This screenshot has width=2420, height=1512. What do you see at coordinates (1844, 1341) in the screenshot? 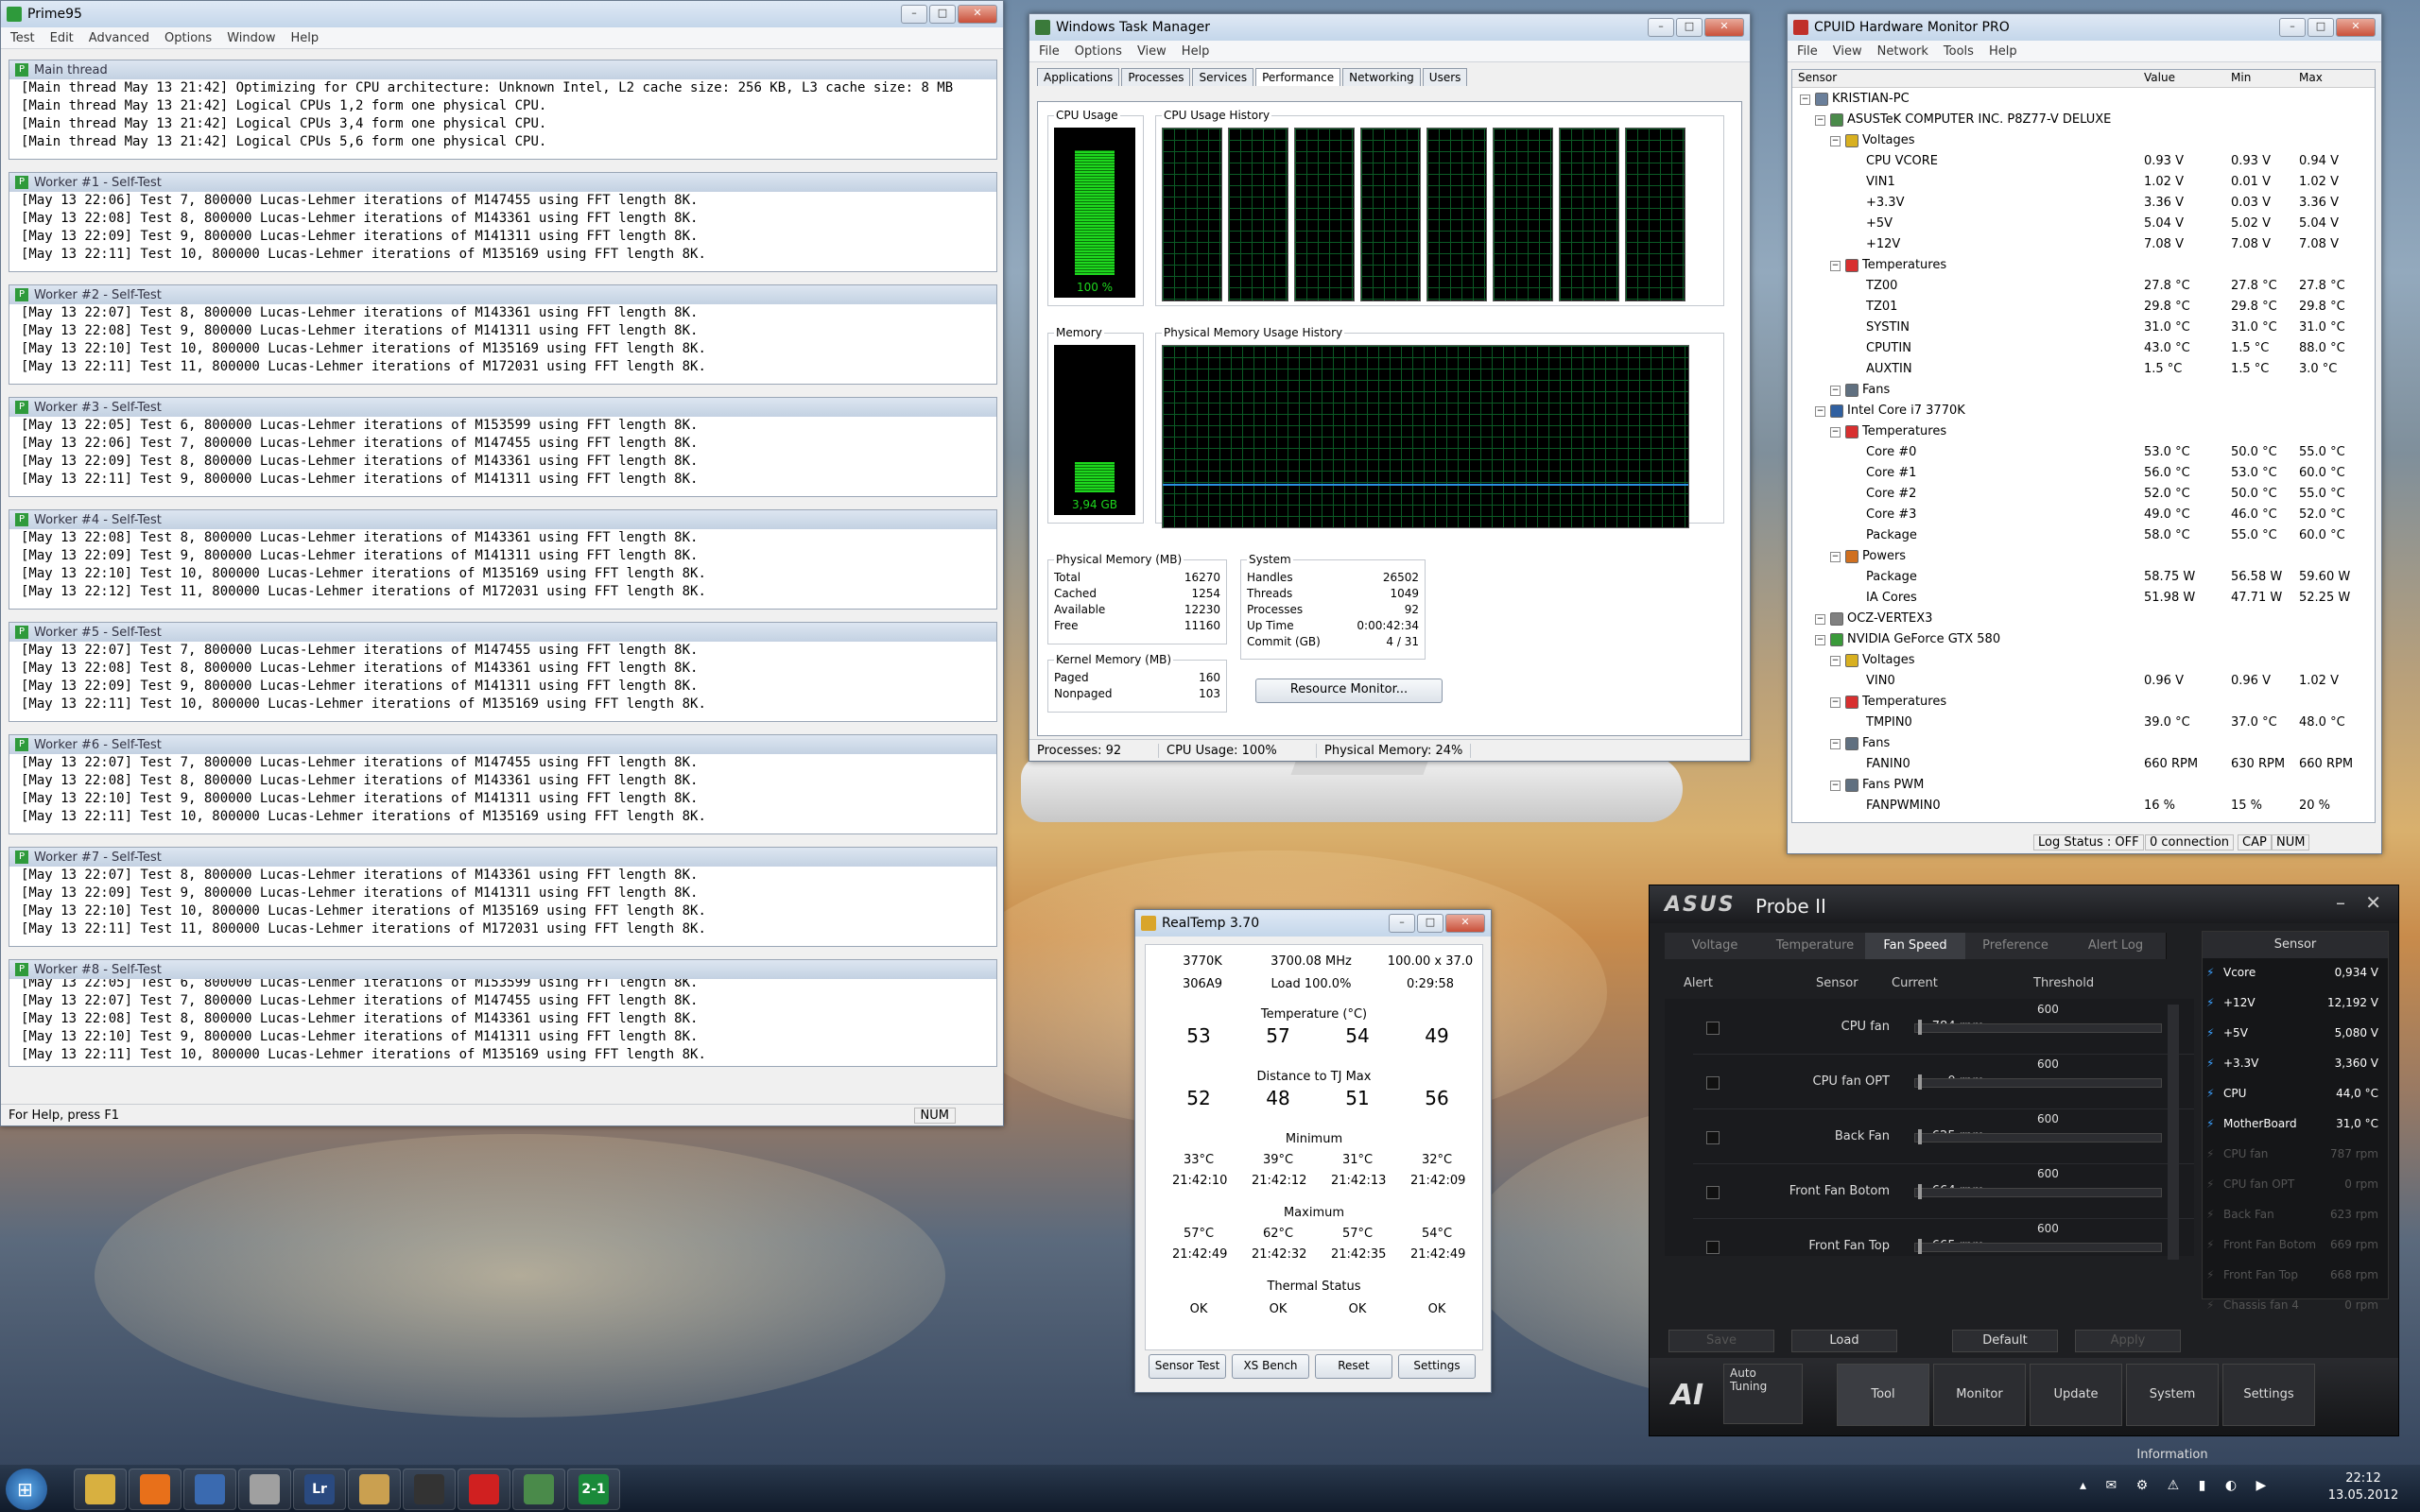
I see `load-button: Load` at bounding box center [1844, 1341].